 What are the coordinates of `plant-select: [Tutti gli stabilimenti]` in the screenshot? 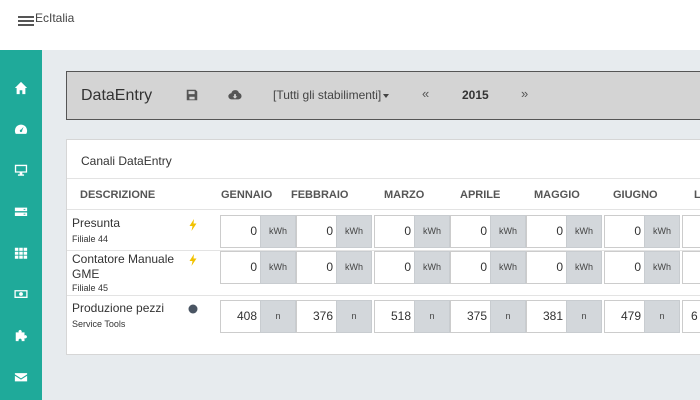 It's located at (331, 95).